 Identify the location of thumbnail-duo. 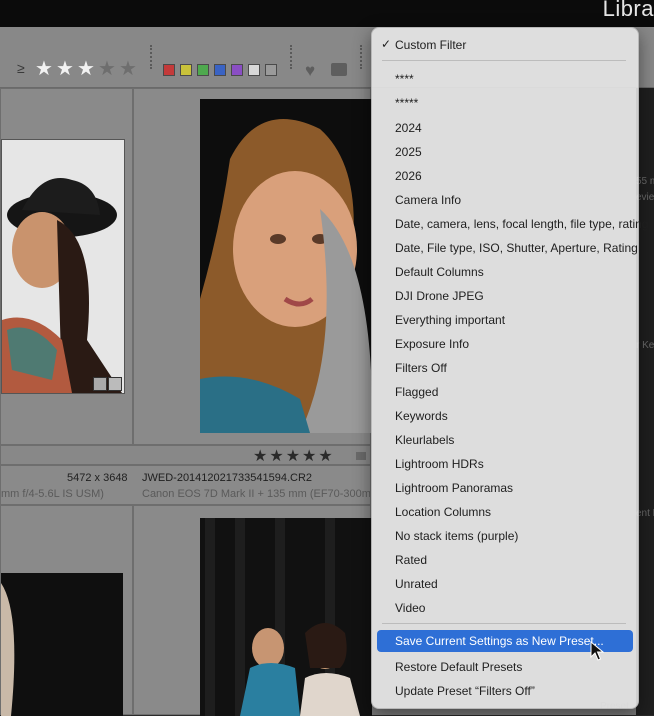
(286, 617).